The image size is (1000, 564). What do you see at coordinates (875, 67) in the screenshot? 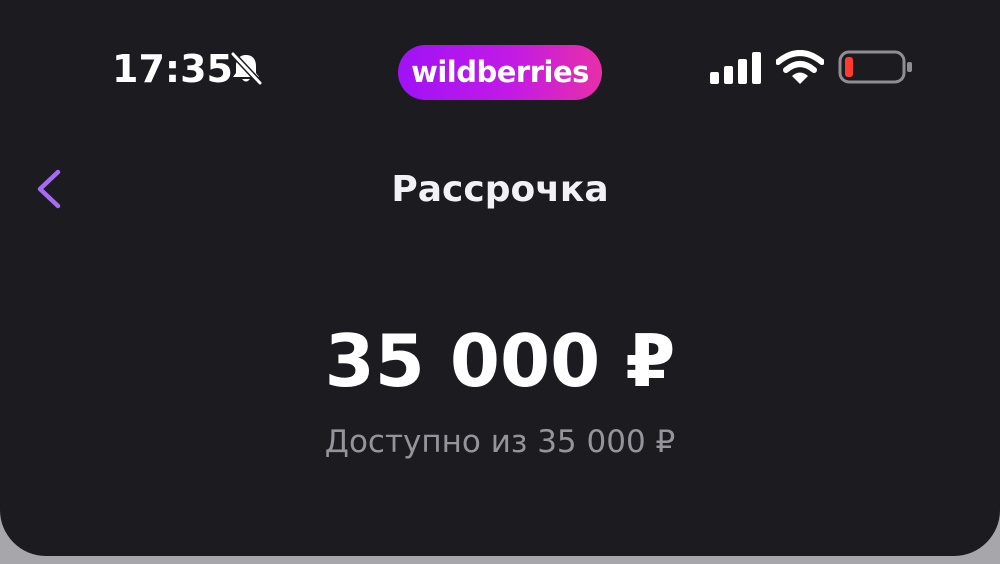
I see `battery-low-icon` at bounding box center [875, 67].